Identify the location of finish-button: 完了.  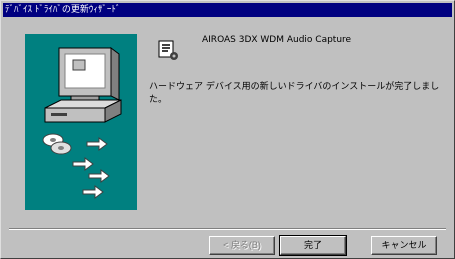
(313, 245).